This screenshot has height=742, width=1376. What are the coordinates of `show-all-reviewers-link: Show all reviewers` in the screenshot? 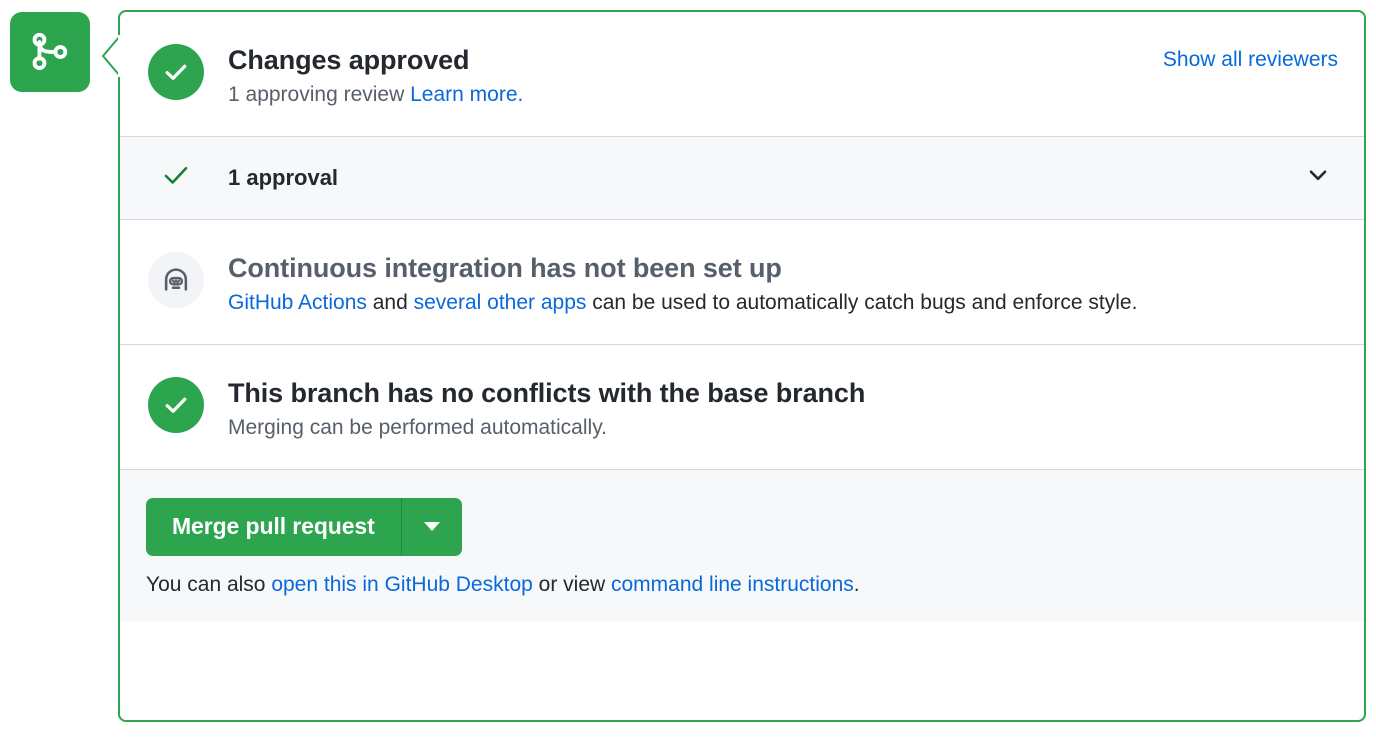 It's located at (1250, 59).